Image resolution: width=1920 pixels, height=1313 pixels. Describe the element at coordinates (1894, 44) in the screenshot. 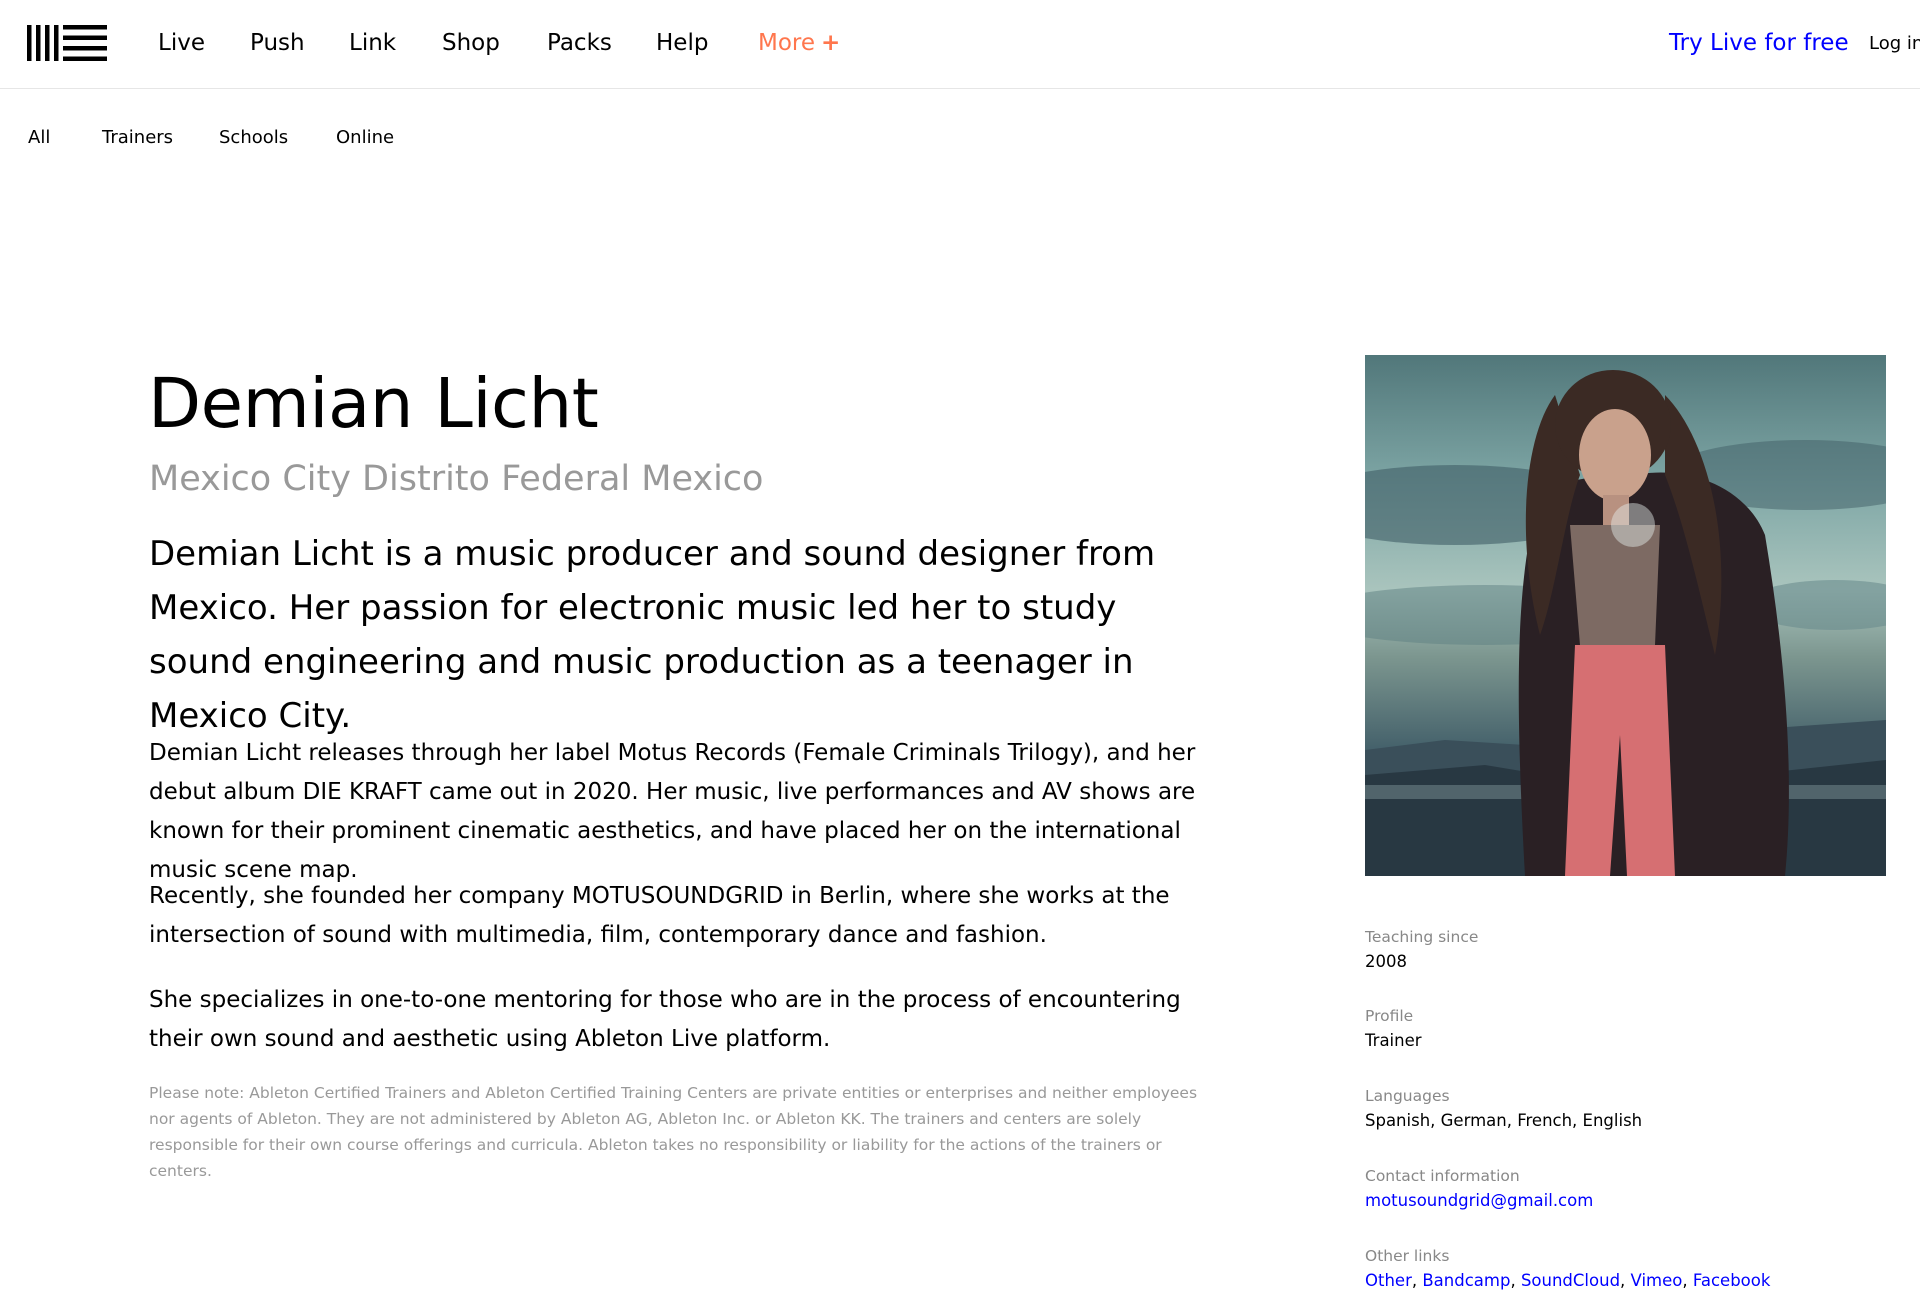

I see `login-link: Log in` at that location.